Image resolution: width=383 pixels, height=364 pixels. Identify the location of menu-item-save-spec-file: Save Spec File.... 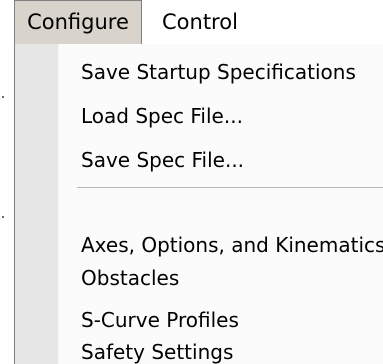
(221, 160).